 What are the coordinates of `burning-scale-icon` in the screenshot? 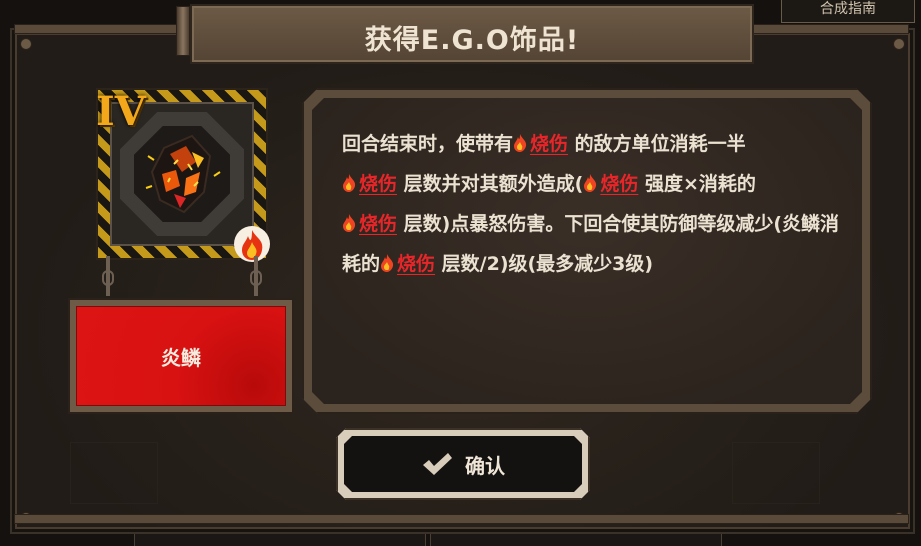 It's located at (183, 174).